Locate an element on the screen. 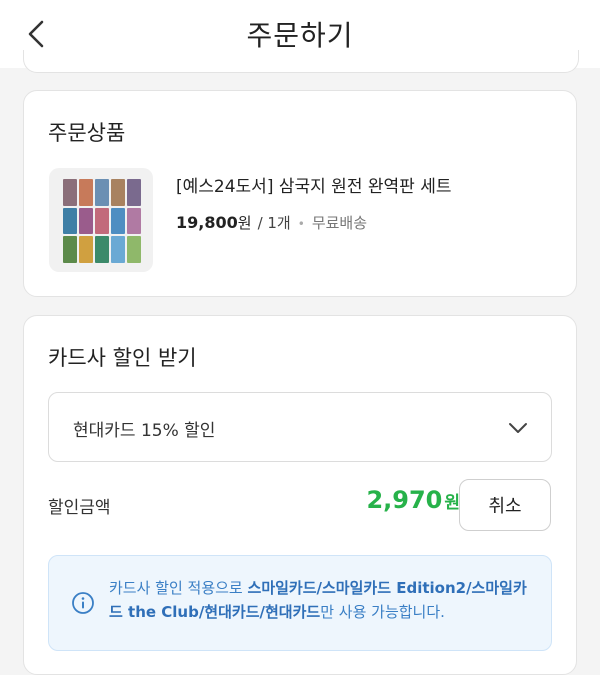 This screenshot has height=675, width=600. page-title: 주문하기 is located at coordinates (300, 35).